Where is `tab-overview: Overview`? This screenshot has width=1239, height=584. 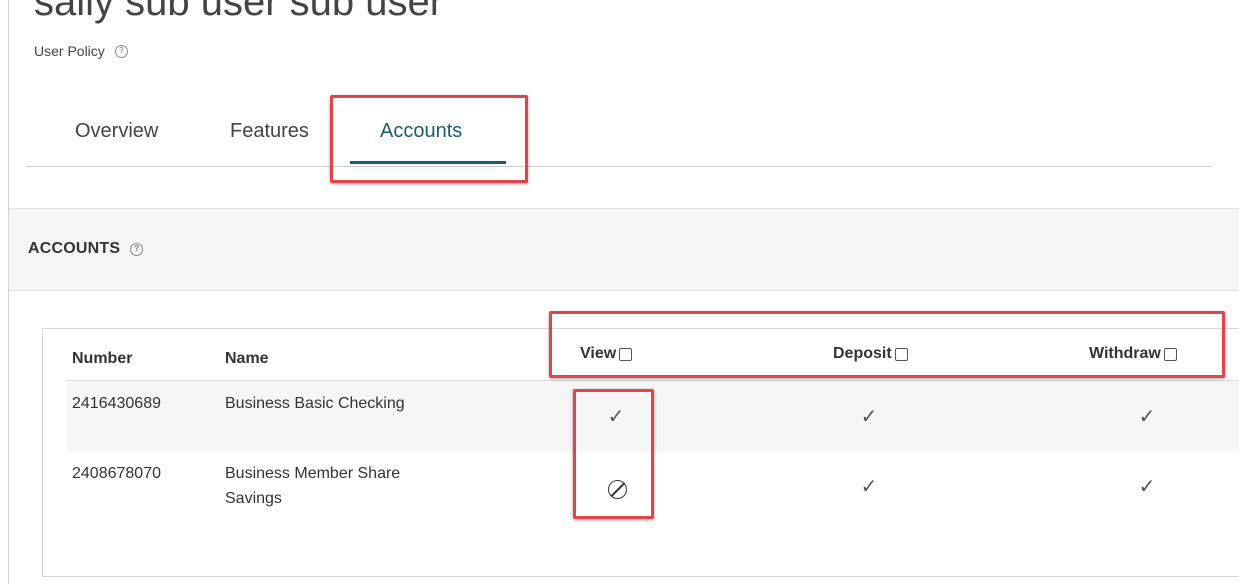 tab-overview: Overview is located at coordinates (116, 131).